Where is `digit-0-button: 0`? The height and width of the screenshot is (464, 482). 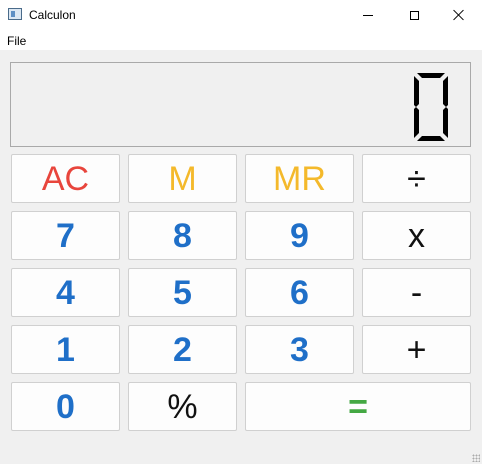 digit-0-button: 0 is located at coordinates (65, 406).